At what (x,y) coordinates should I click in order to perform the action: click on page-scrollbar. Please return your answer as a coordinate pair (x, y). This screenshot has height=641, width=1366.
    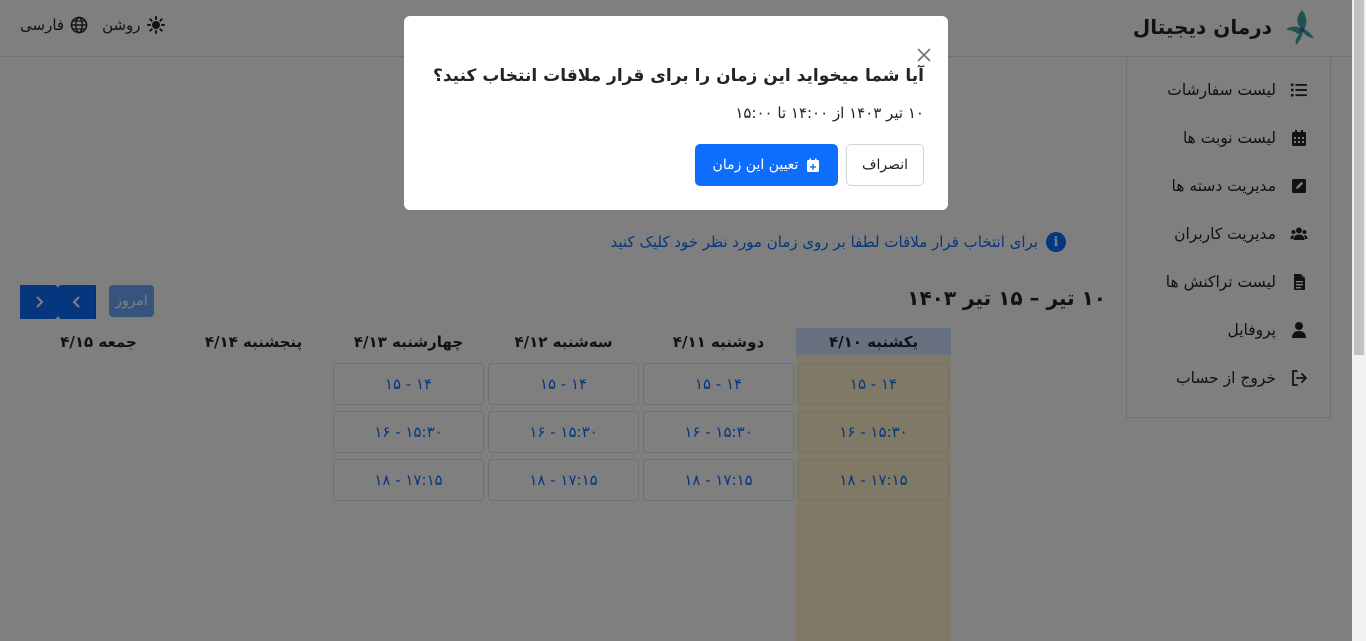
    Looking at the image, I should click on (1359, 320).